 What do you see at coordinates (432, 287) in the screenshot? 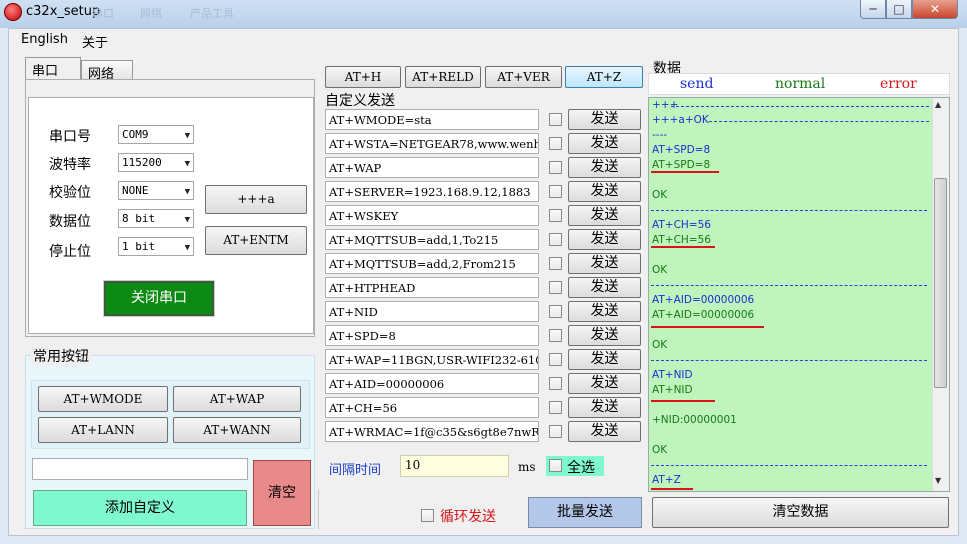
I see `command-field: AT+HTPHEAD` at bounding box center [432, 287].